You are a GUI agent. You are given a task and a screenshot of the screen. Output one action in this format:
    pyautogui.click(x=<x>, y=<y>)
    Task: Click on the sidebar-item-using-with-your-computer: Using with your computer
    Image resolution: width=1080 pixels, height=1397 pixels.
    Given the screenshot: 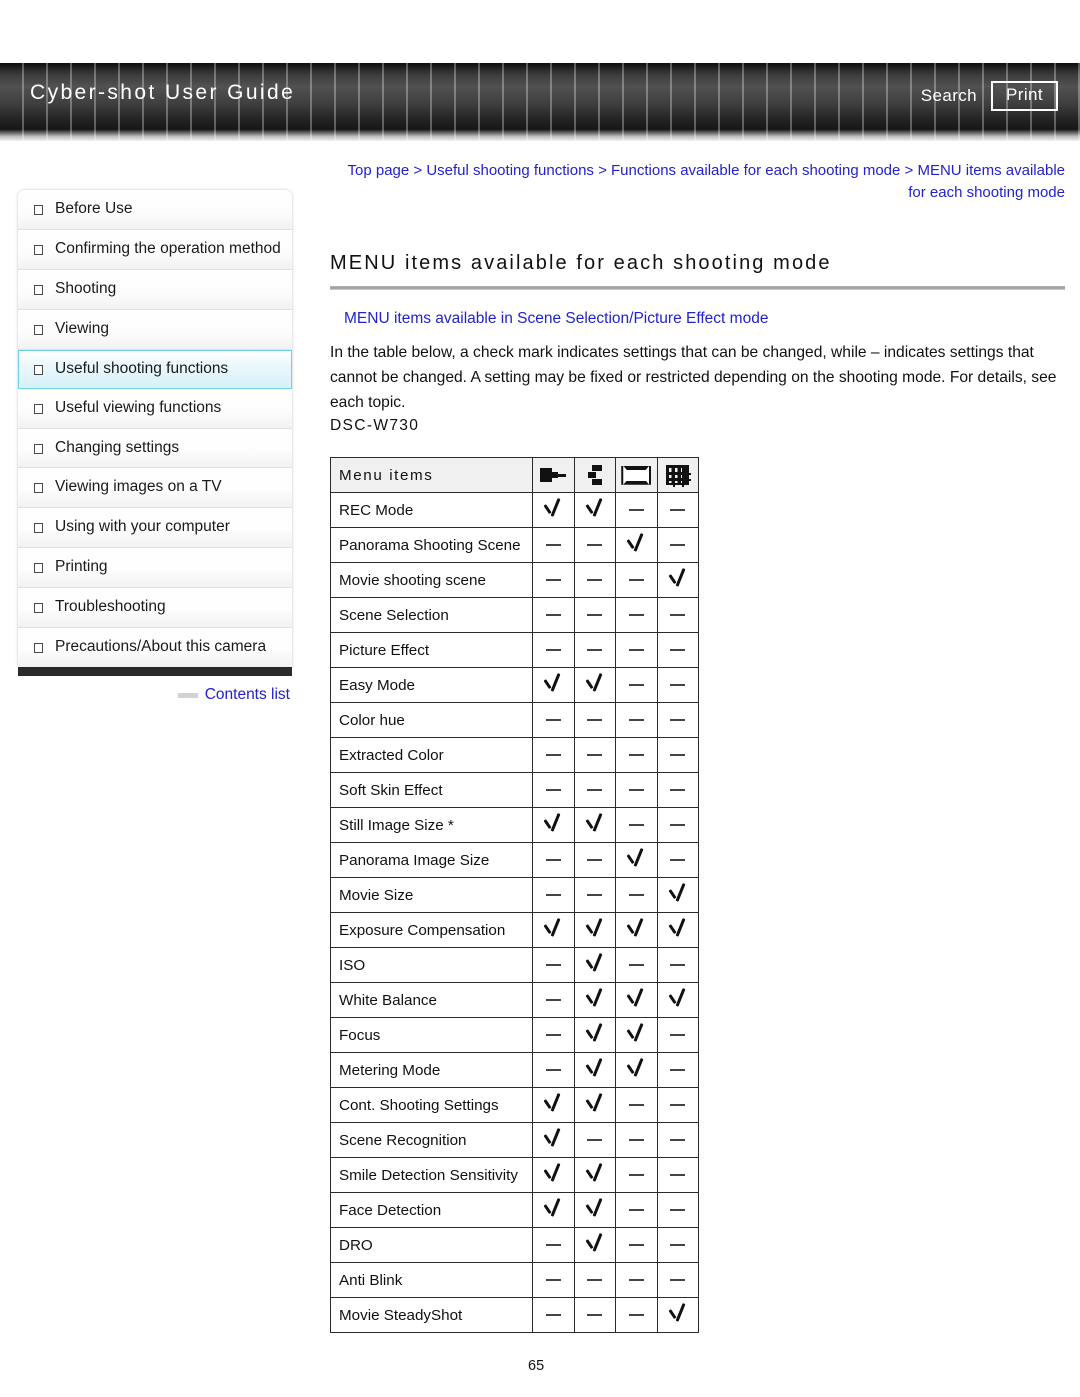 What is the action you would take?
    pyautogui.click(x=155, y=528)
    